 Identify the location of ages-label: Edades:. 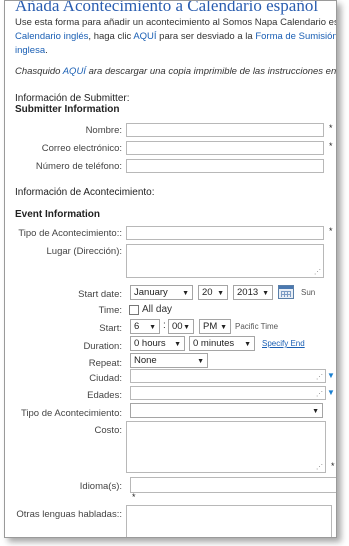
(104, 395).